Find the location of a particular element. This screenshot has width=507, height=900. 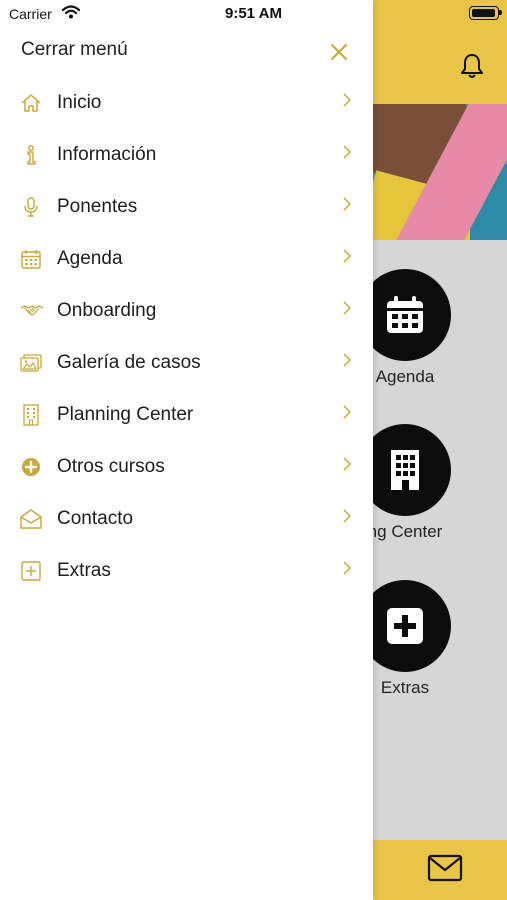

menu-item-otros-cursos: Otros cursos is located at coordinates (186, 468).